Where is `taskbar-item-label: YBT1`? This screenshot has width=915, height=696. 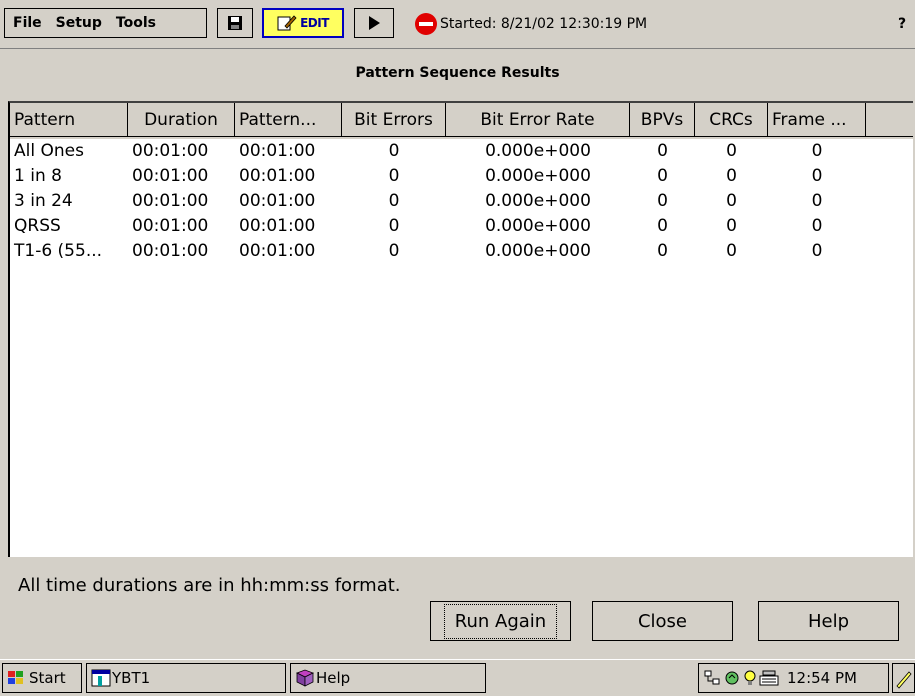 taskbar-item-label: YBT1 is located at coordinates (131, 678).